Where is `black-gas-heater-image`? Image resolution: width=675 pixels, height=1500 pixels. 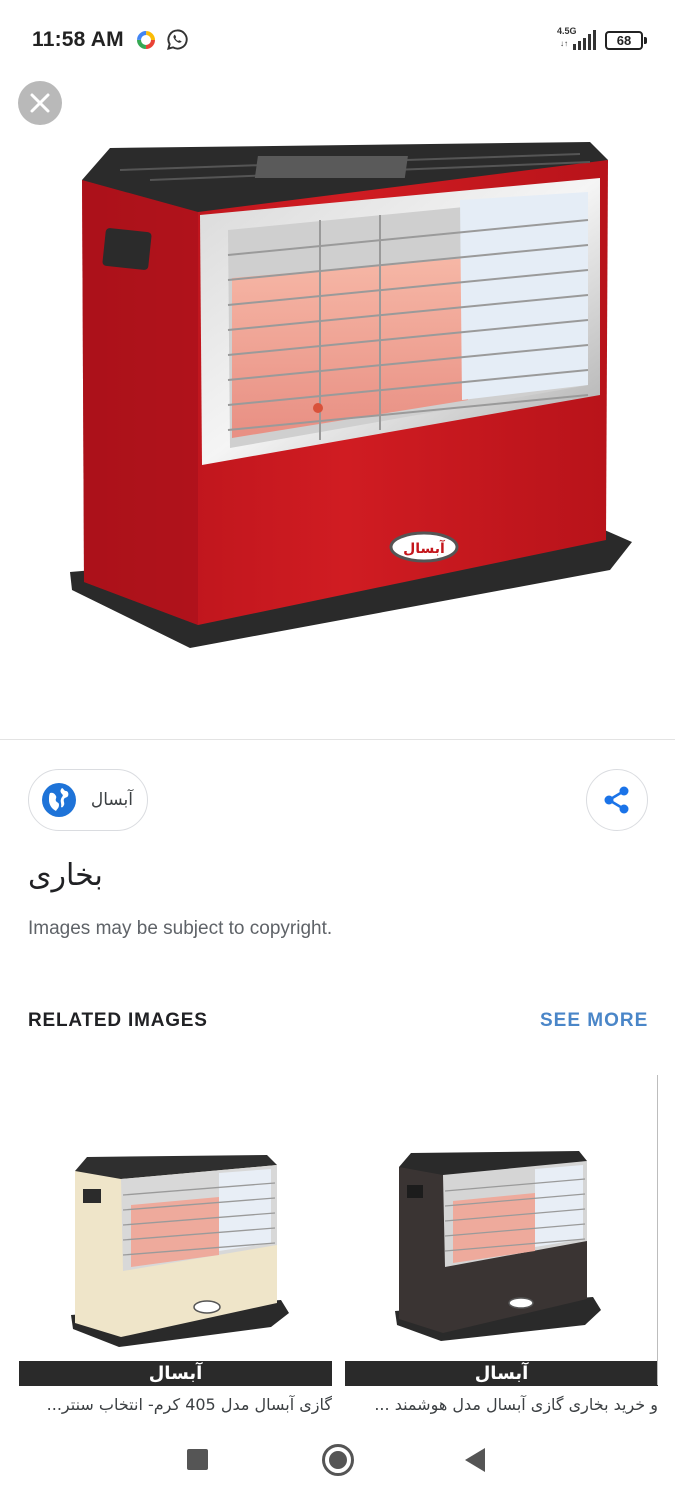 black-gas-heater-image is located at coordinates (498, 1246).